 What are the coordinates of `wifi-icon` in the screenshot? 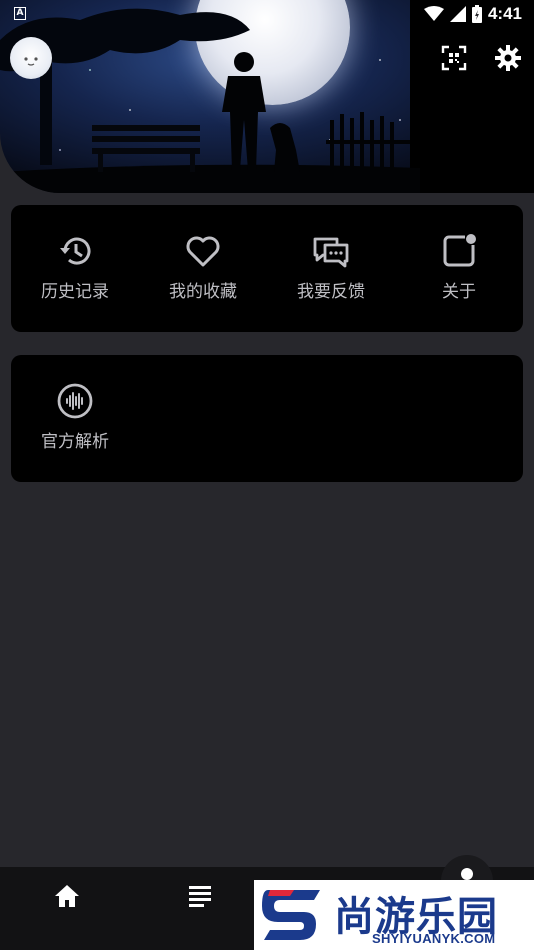 It's located at (433, 13).